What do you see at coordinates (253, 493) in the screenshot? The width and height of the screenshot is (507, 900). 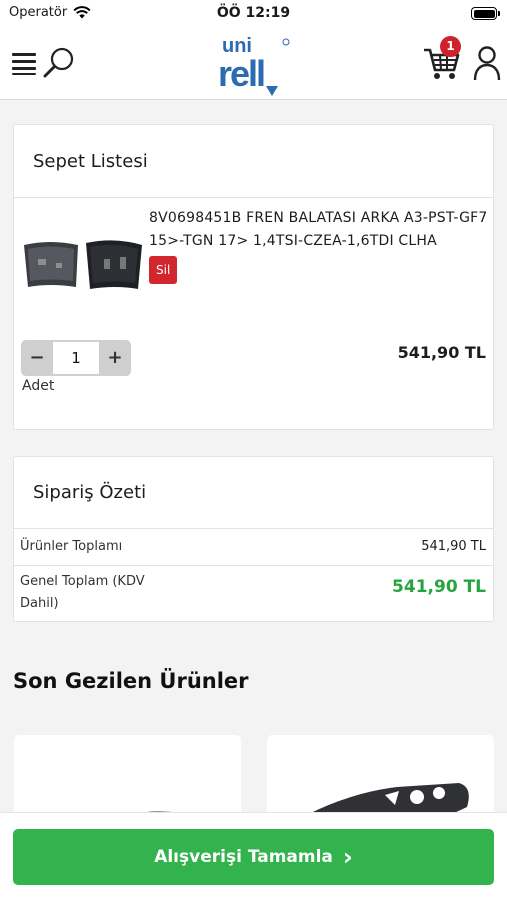 I see `summary-title: Sipariş Özeti` at bounding box center [253, 493].